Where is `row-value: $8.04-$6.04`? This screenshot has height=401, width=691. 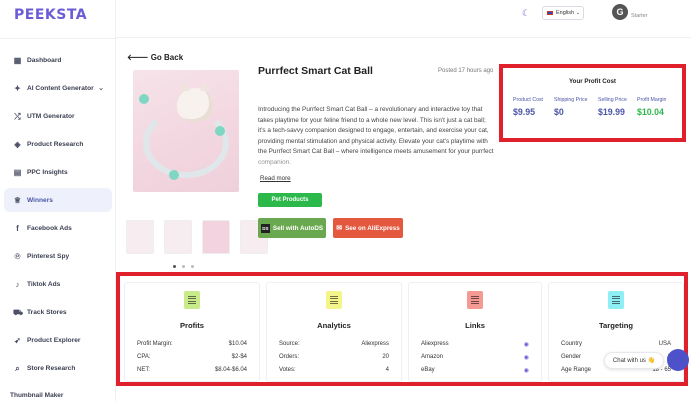
row-value: $8.04-$6.04 is located at coordinates (230, 370).